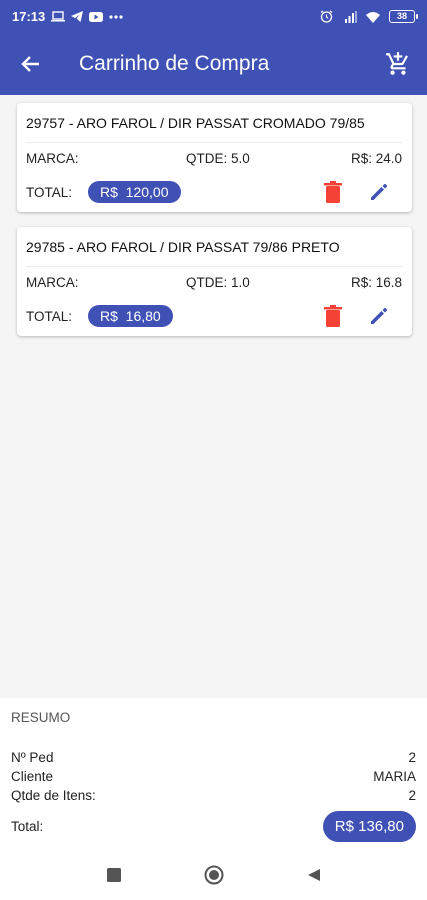 The width and height of the screenshot is (427, 900). I want to click on summary-row-client: Cliente MARIA, so click(213, 776).